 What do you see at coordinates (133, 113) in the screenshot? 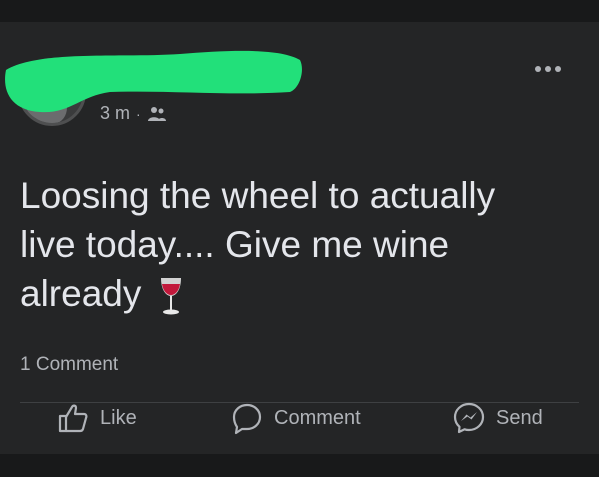
I see `post-meta: 3 m ·` at bounding box center [133, 113].